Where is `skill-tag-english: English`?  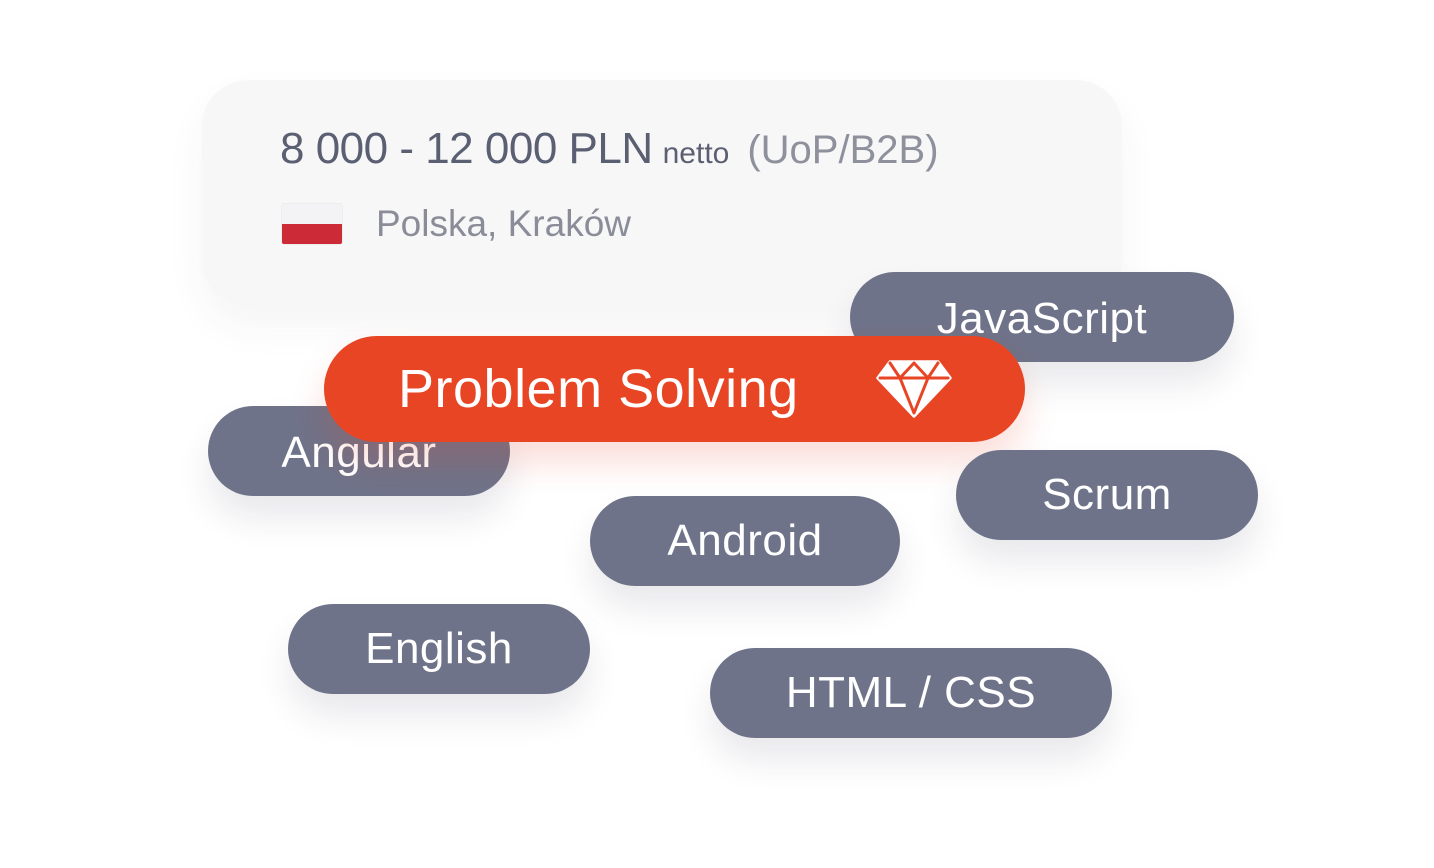
skill-tag-english: English is located at coordinates (439, 649).